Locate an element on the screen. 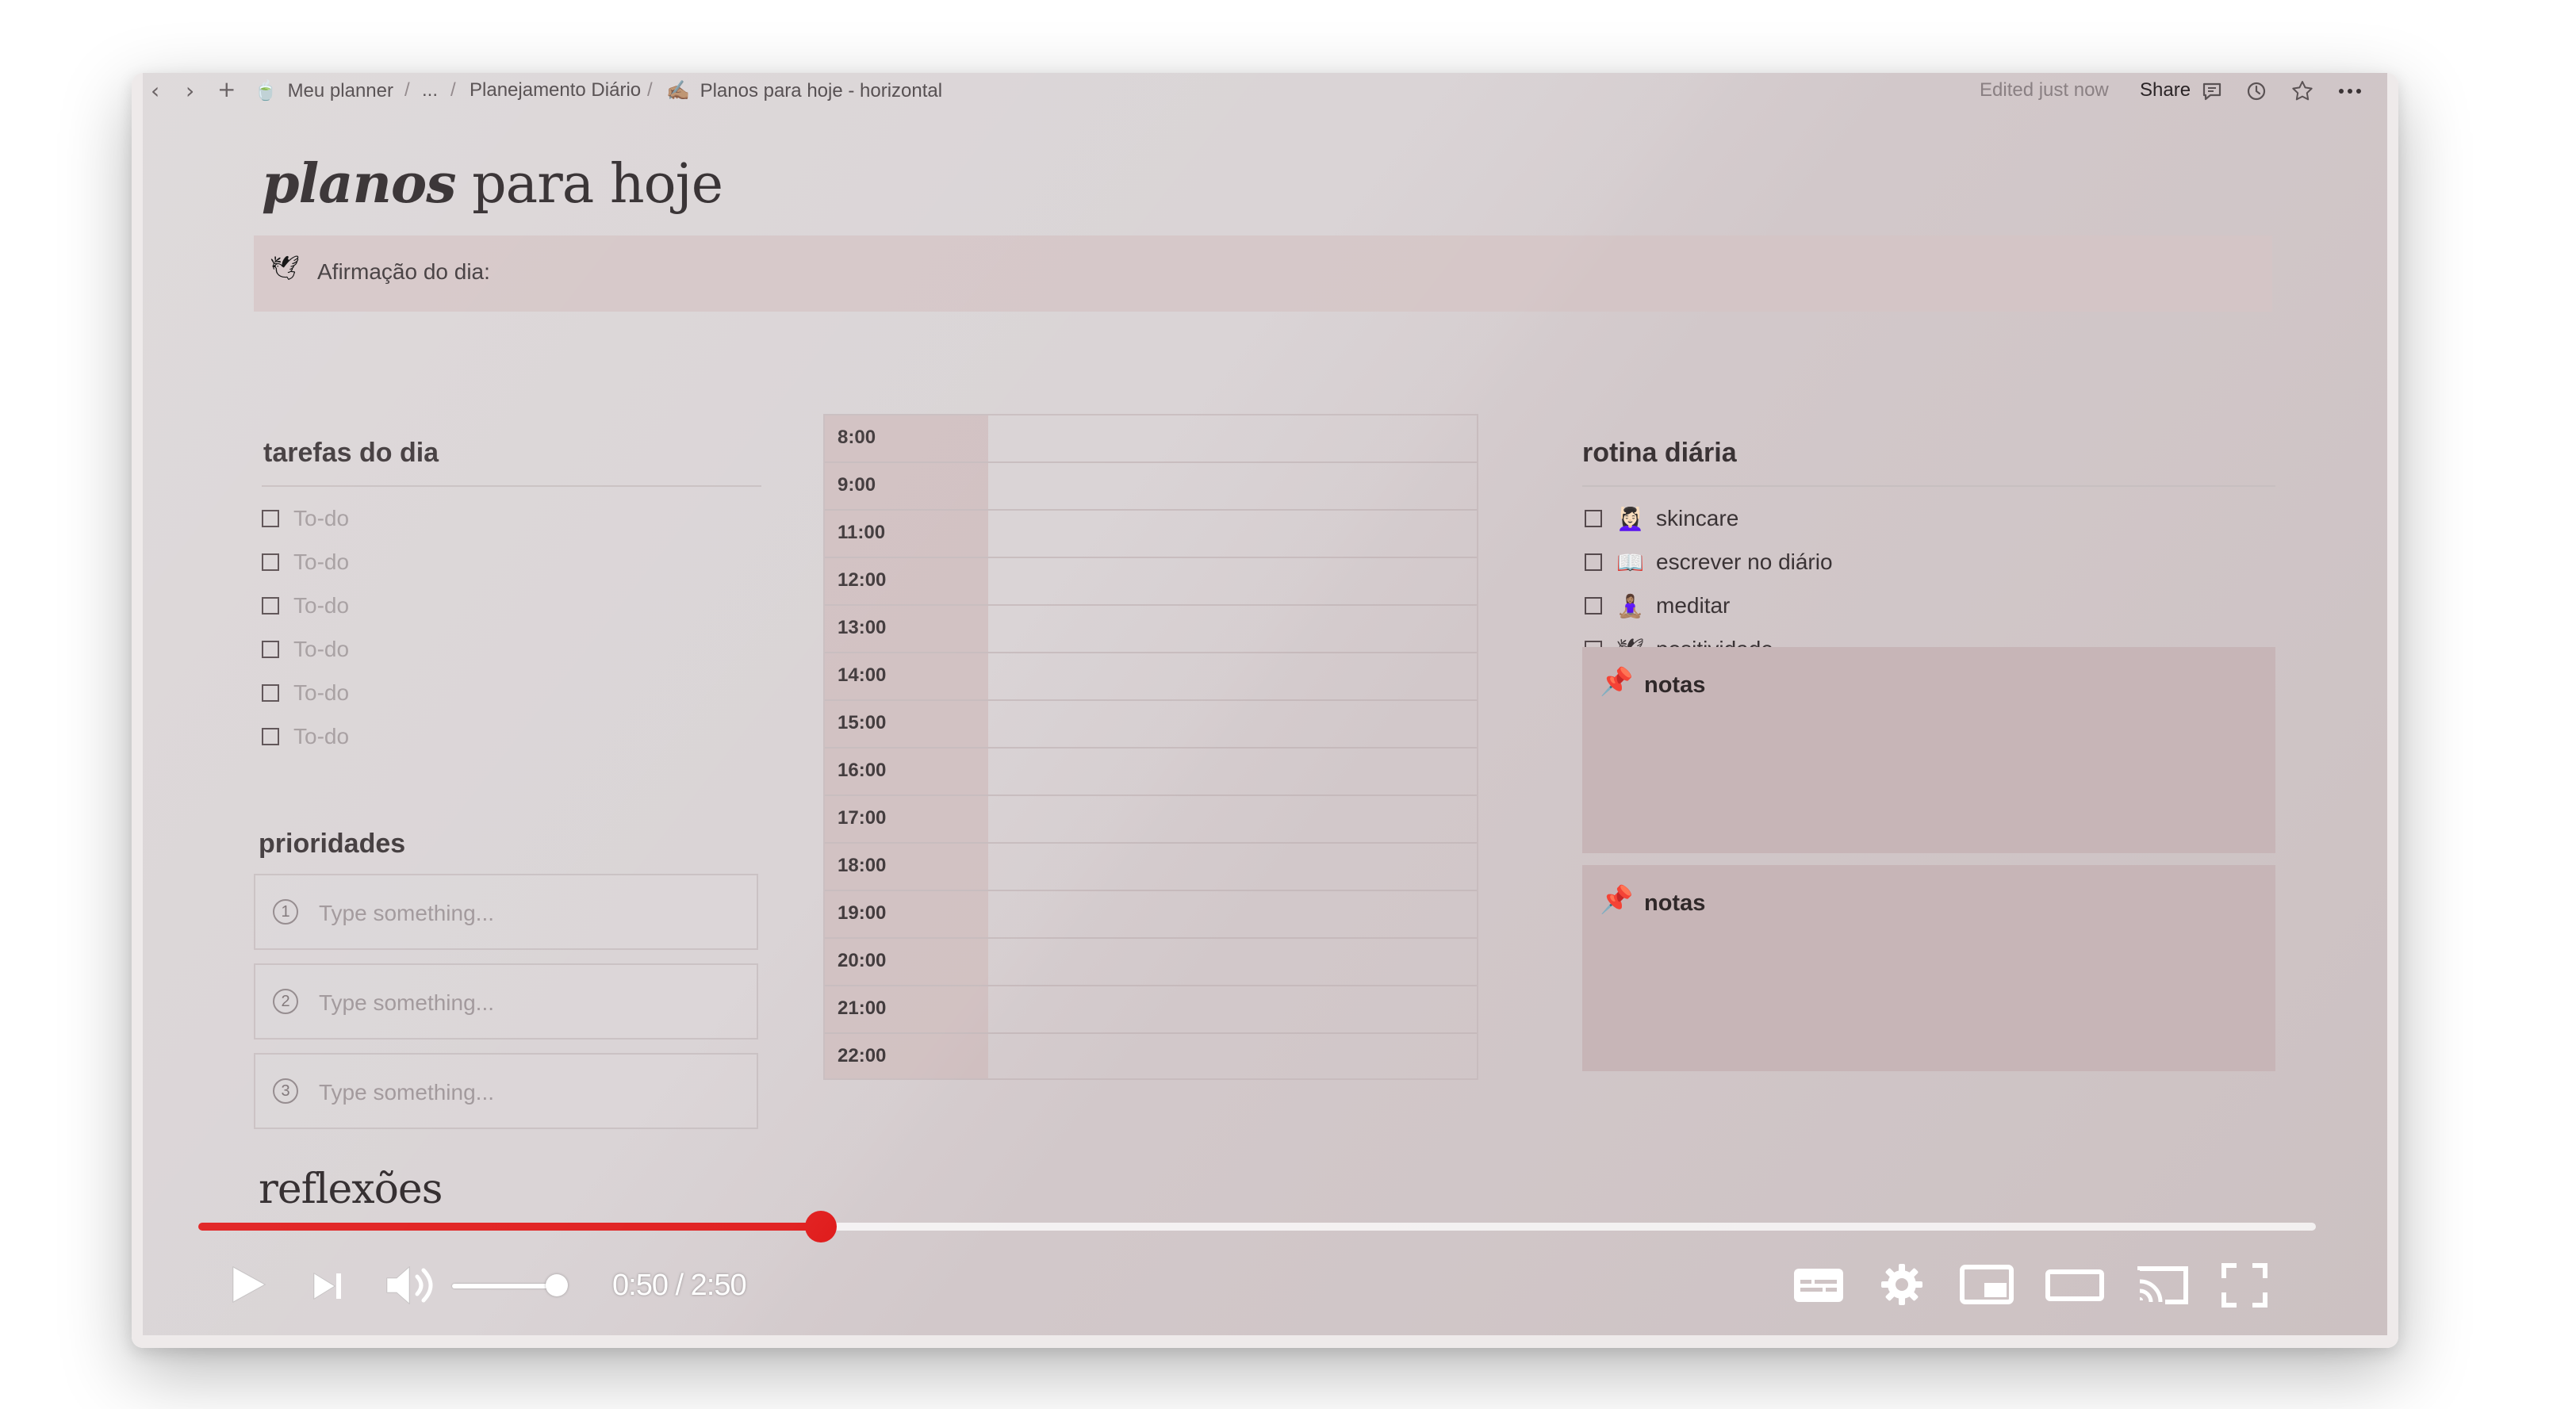 This screenshot has width=2576, height=1409. current-page-icon: ✍🏽 is located at coordinates (678, 90).